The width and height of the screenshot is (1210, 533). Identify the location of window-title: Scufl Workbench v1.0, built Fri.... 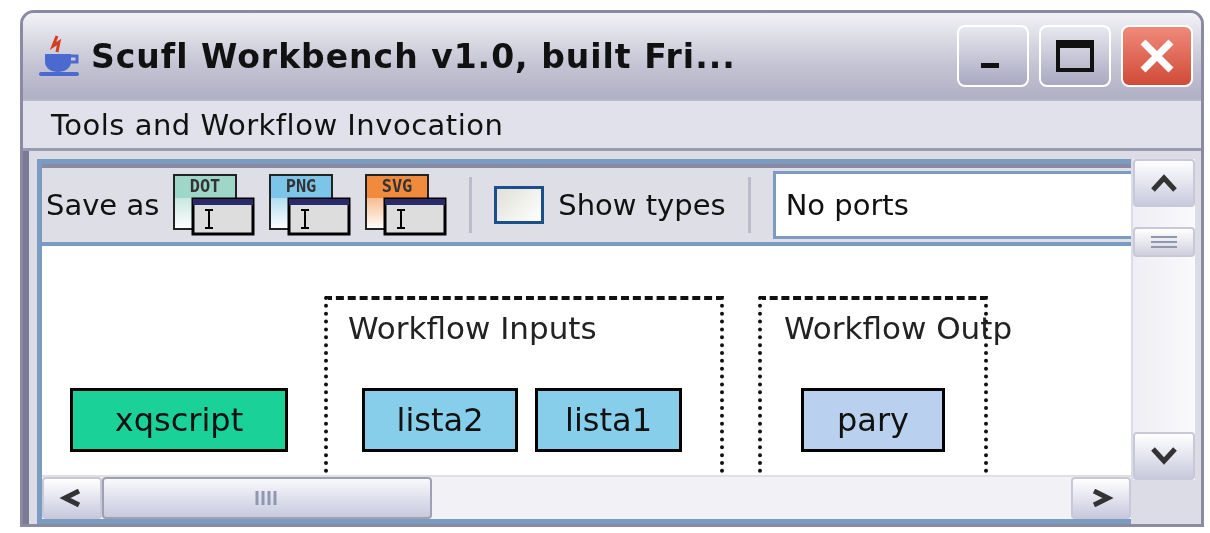
(414, 56).